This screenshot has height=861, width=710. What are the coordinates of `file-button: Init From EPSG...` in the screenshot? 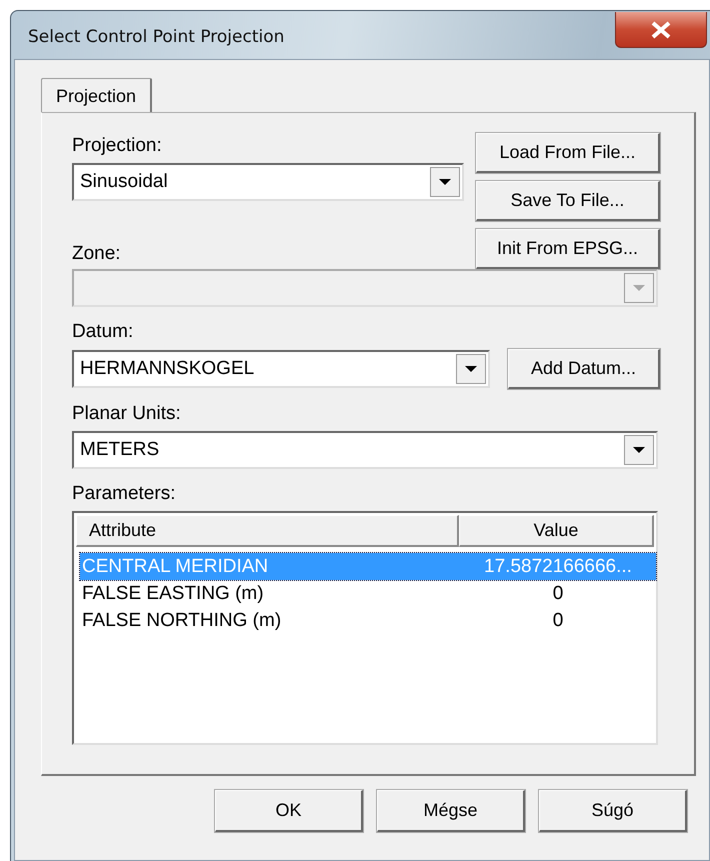 It's located at (568, 249).